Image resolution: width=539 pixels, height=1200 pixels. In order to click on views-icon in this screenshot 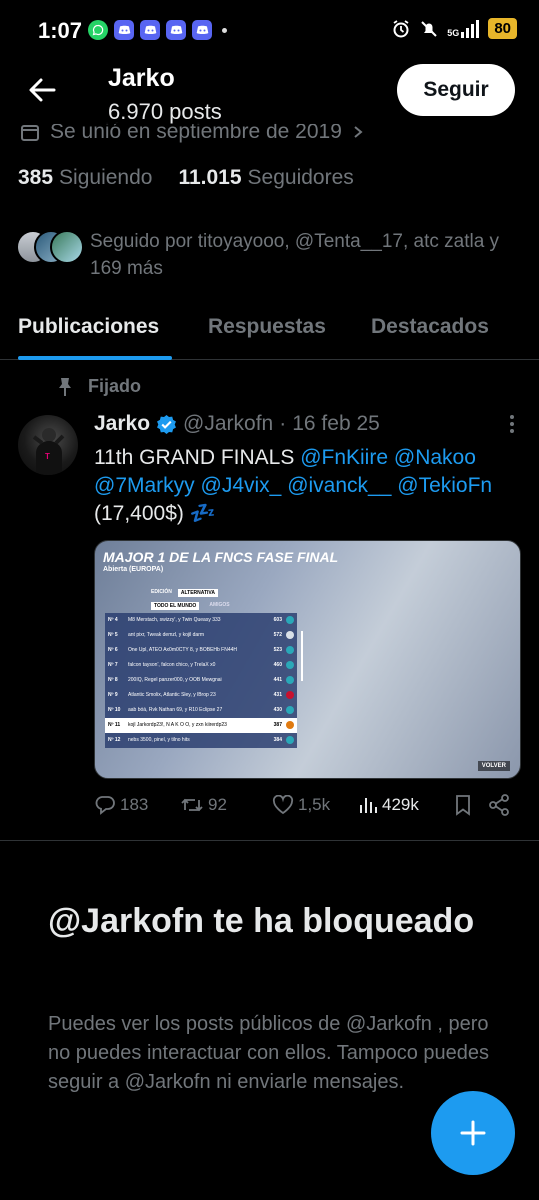, I will do `click(368, 805)`.